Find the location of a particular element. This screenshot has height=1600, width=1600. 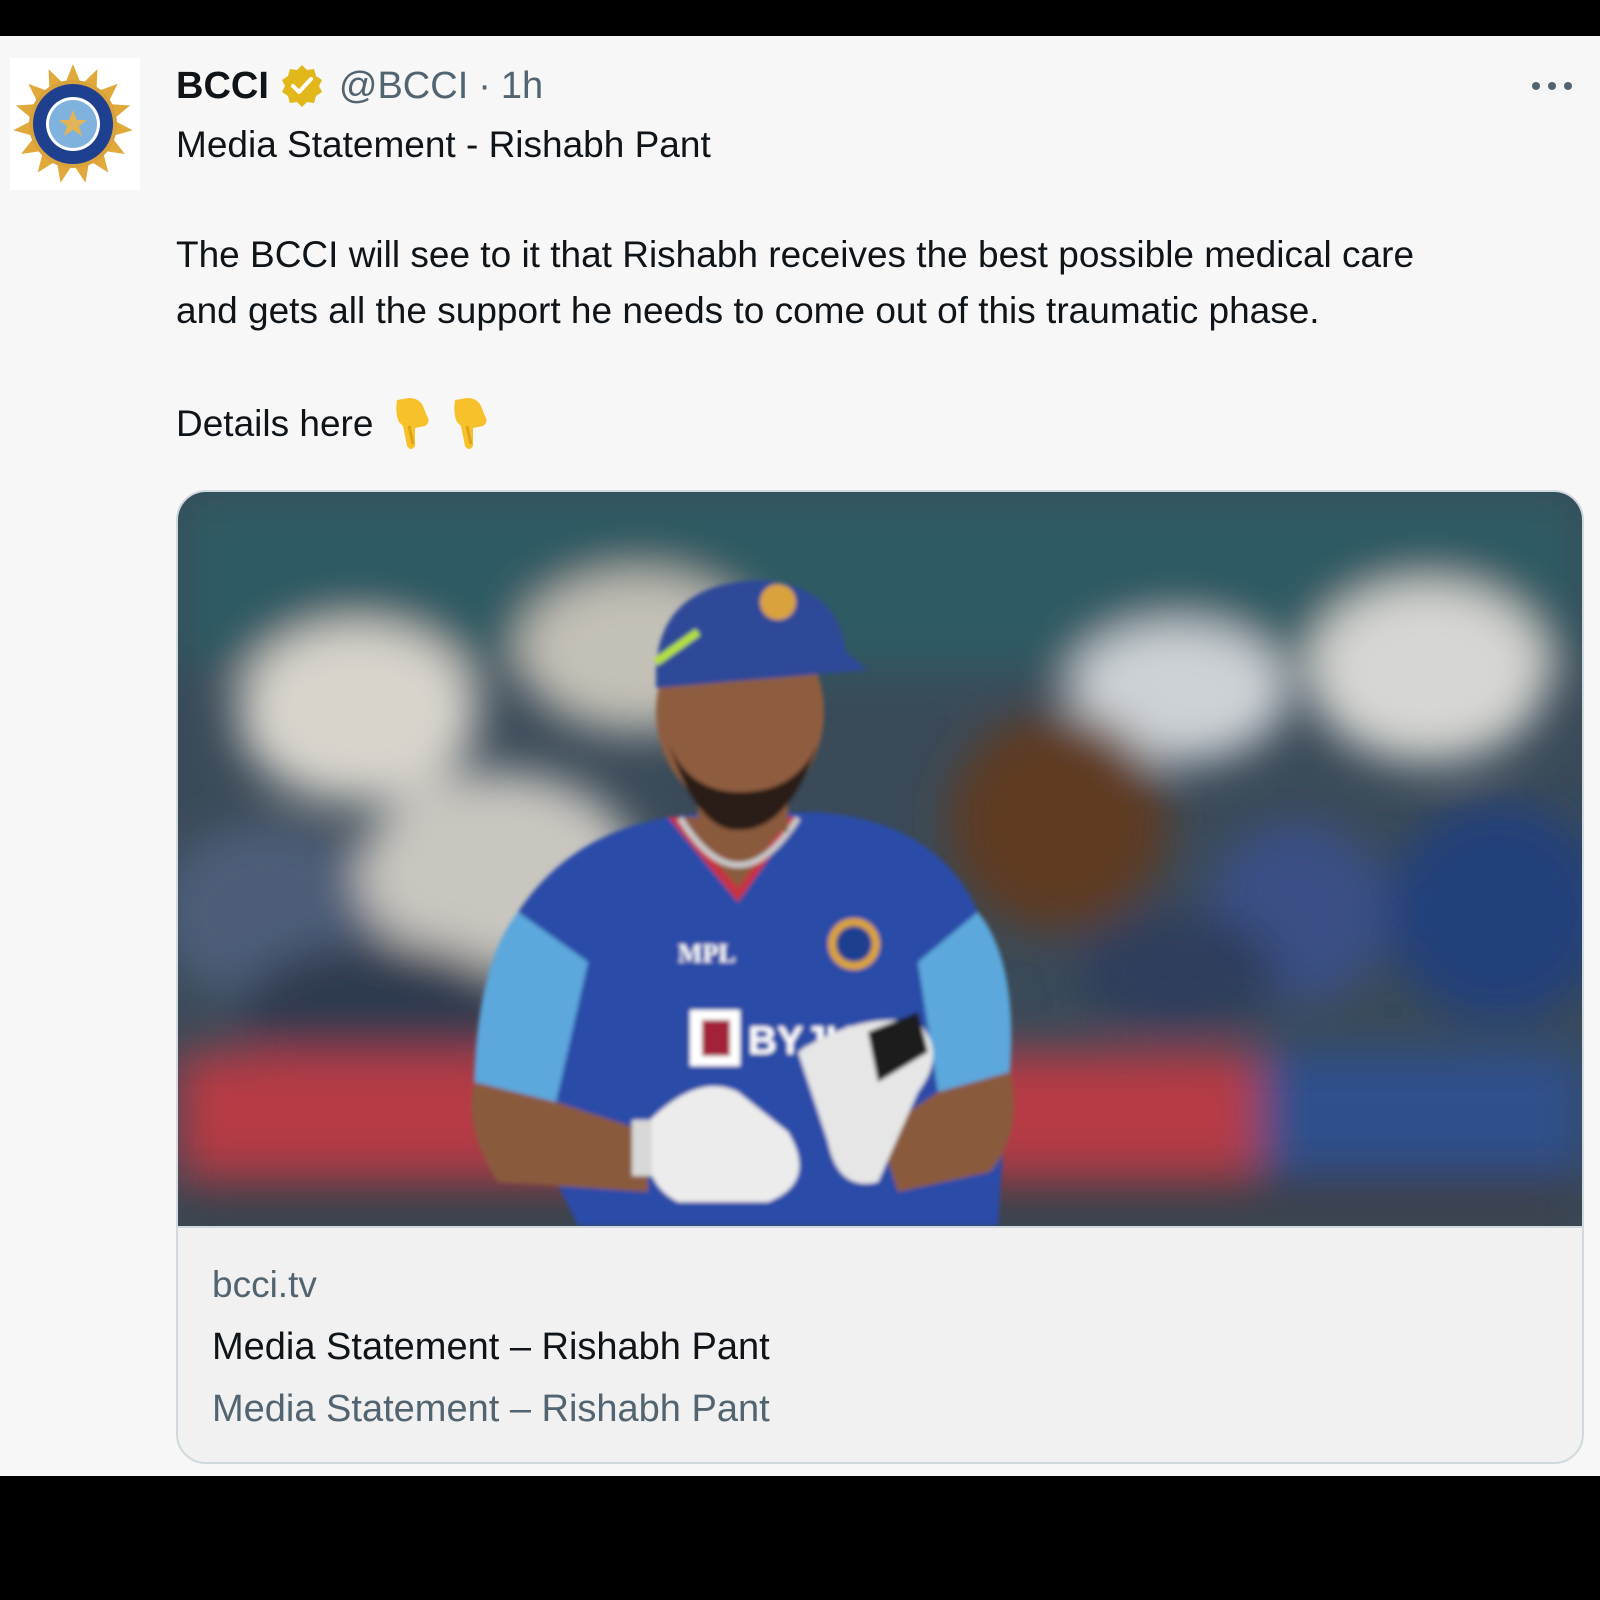

details-label: Details here is located at coordinates (275, 423).